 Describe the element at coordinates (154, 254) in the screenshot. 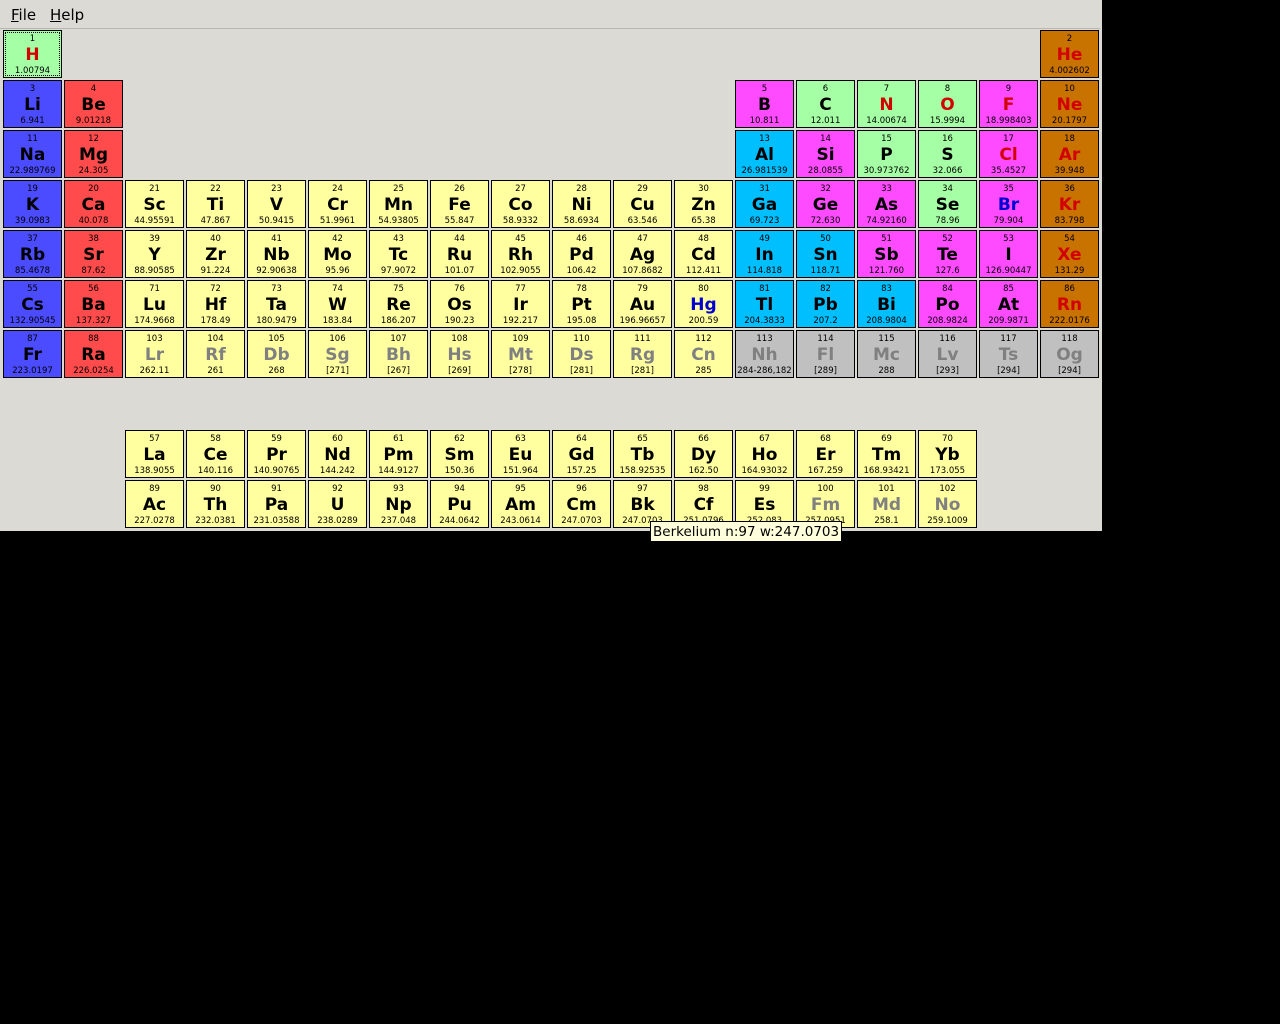

I see `element-cell-y: 39 Y 88.90585` at that location.